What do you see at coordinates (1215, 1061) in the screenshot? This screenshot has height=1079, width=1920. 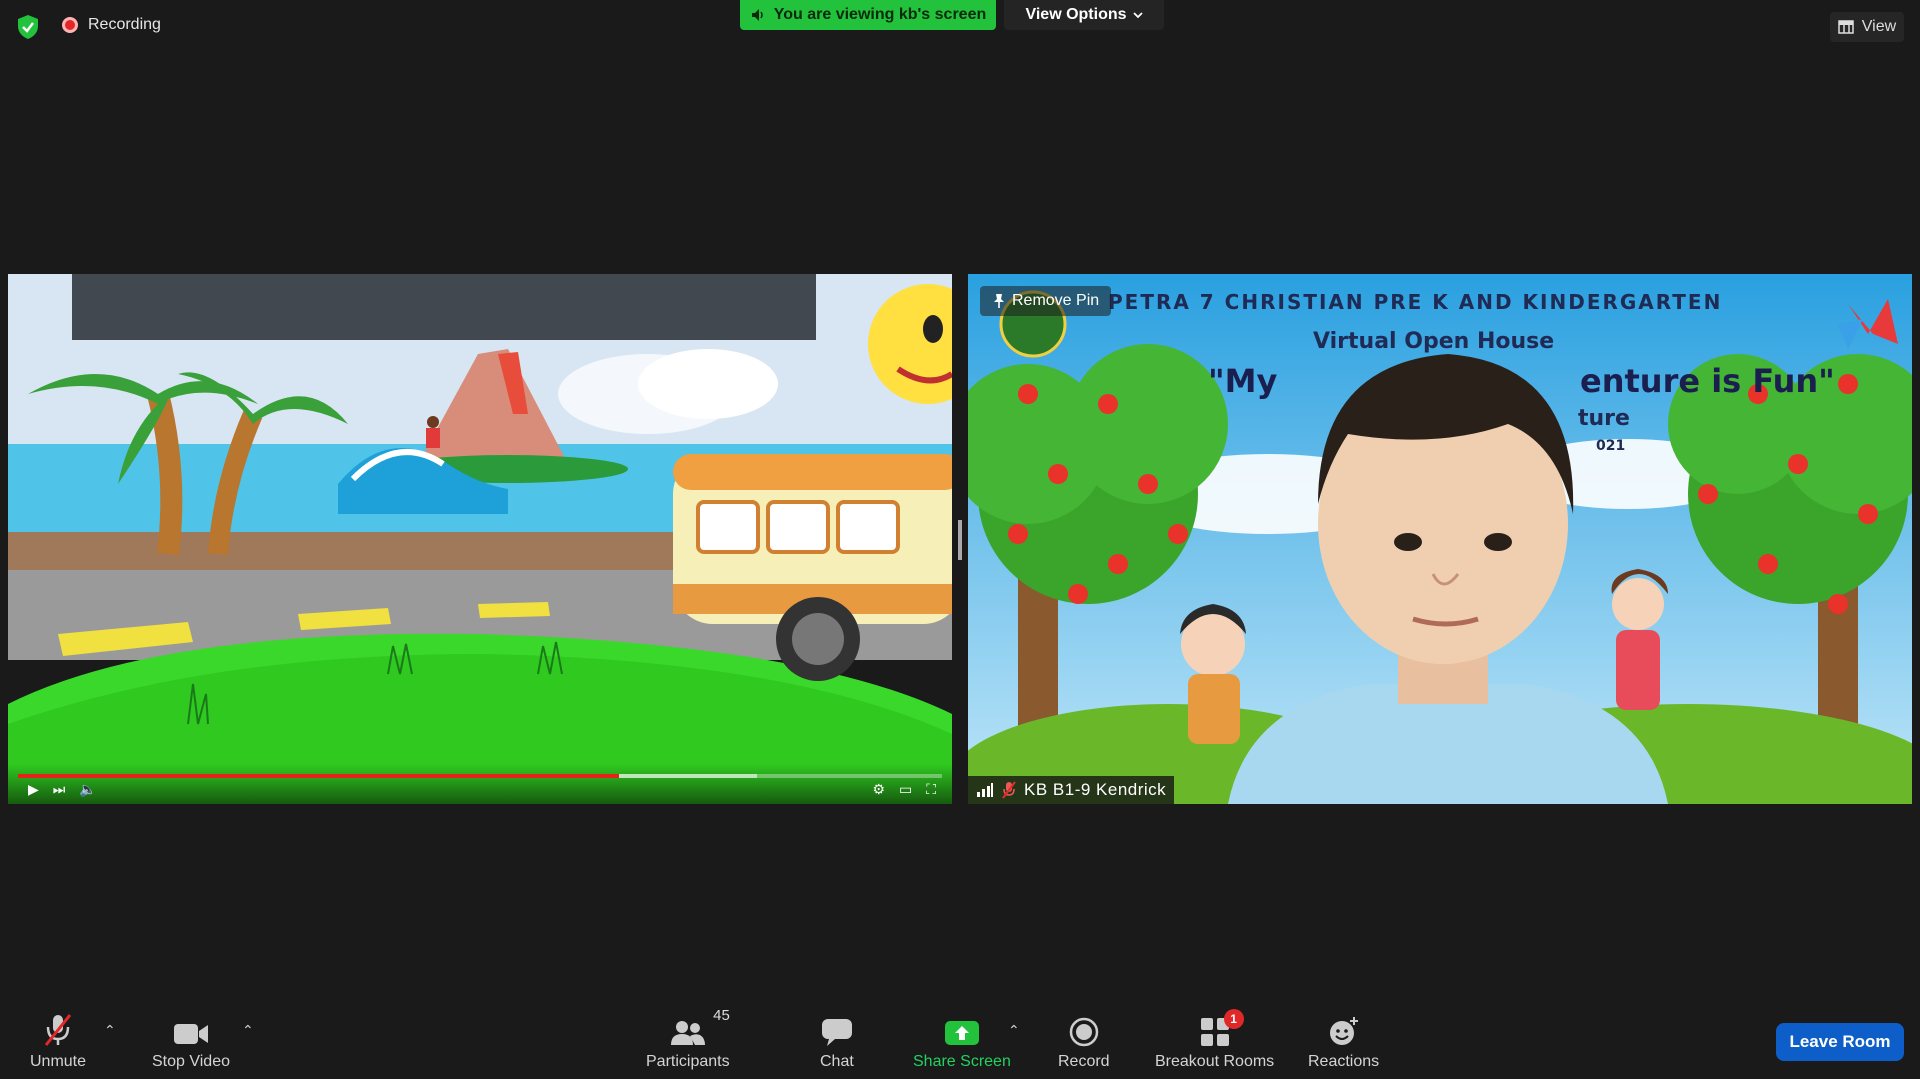 I see `breakout-rooms-label: Breakout Rooms` at bounding box center [1215, 1061].